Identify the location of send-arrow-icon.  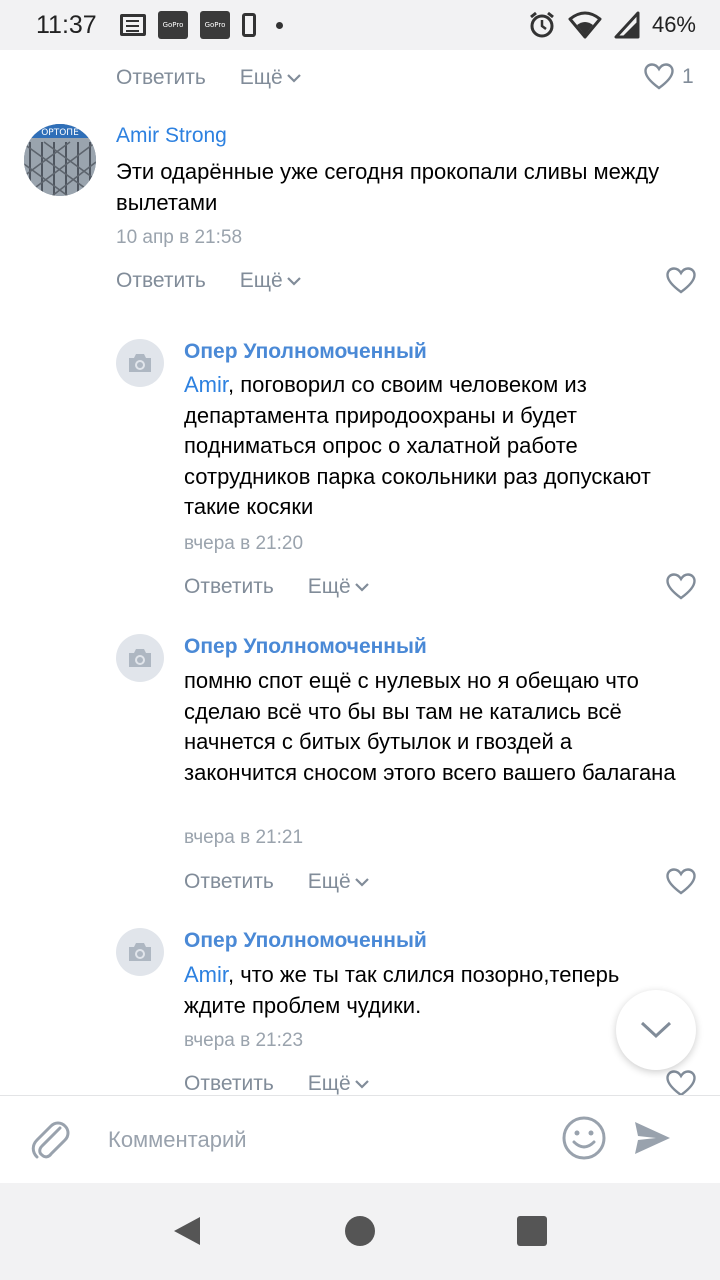
(652, 1138).